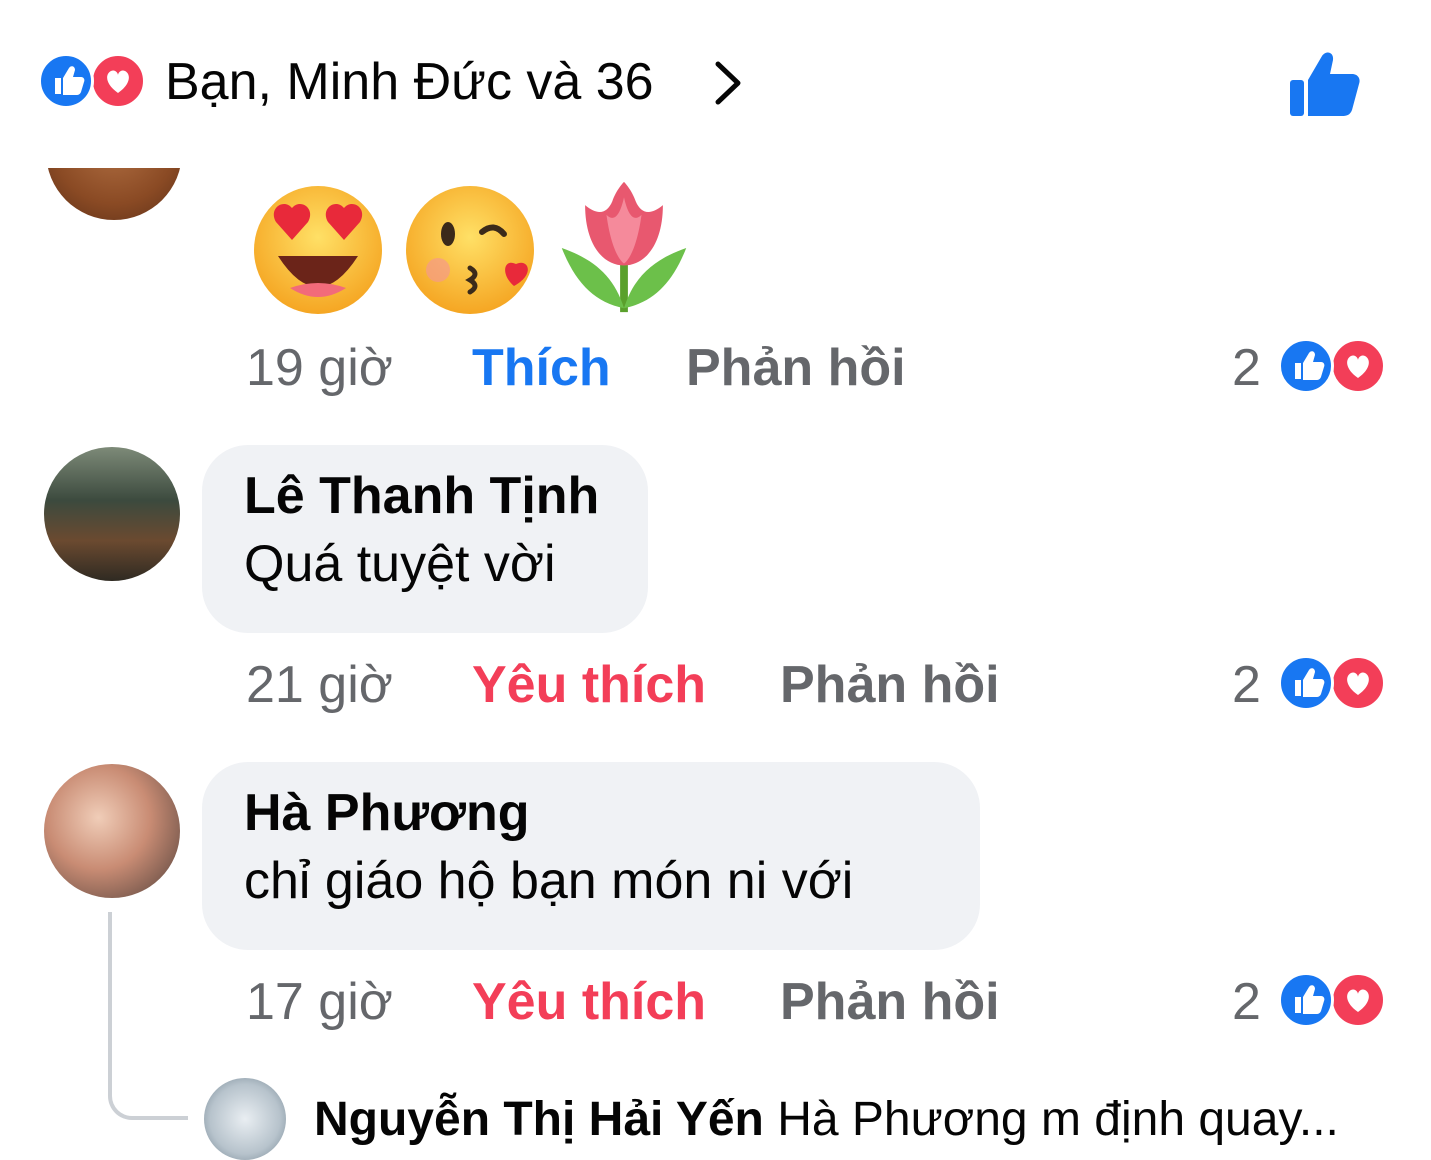  What do you see at coordinates (319, 368) in the screenshot?
I see `comment-time: 19 giờ` at bounding box center [319, 368].